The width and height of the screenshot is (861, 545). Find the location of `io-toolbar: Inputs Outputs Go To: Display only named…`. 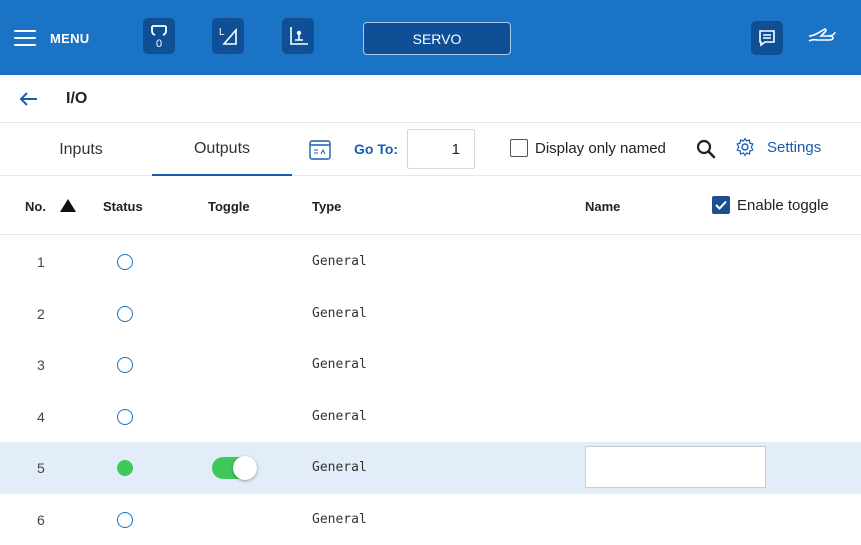

io-toolbar: Inputs Outputs Go To: Display only named… is located at coordinates (430, 150).